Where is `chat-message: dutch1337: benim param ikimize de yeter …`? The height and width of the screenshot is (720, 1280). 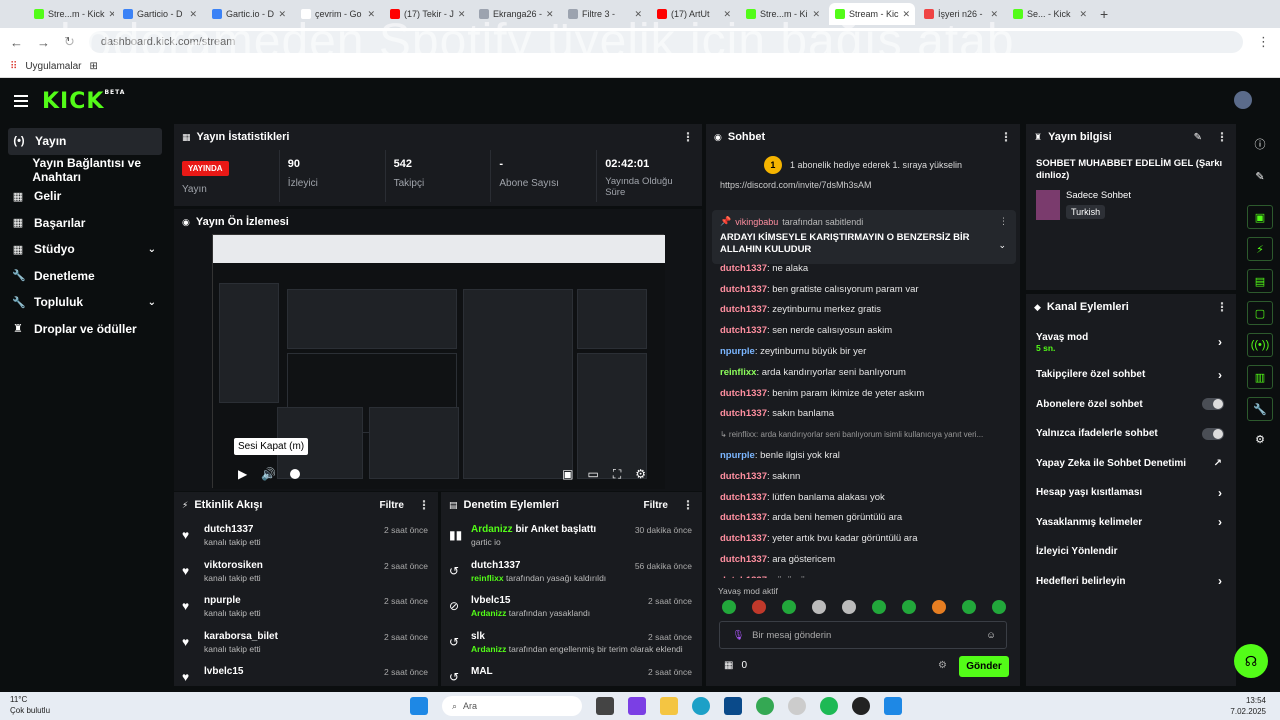 chat-message: dutch1337: benim param ikimize de yeter … is located at coordinates (863, 393).